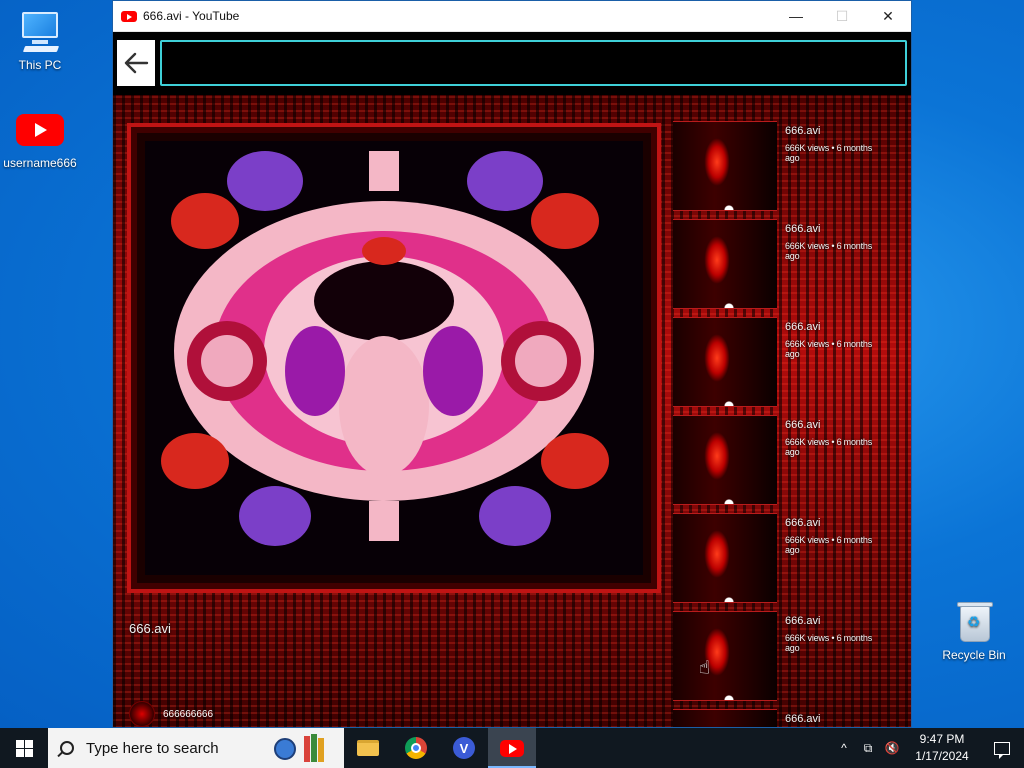 This screenshot has height=768, width=1024. Describe the element at coordinates (533, 63) in the screenshot. I see `url-bar` at that location.